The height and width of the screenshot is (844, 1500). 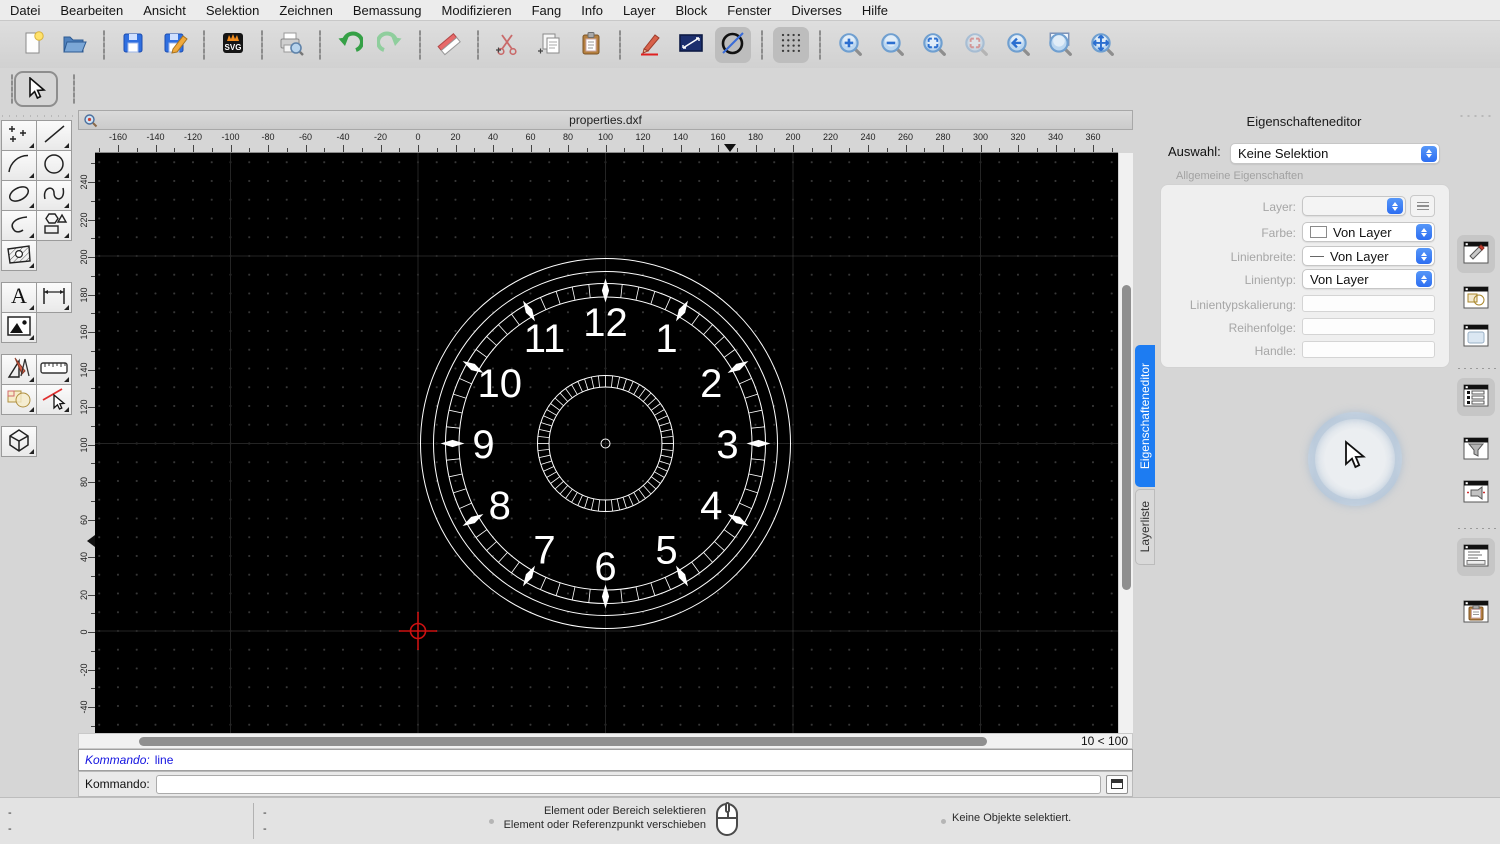 What do you see at coordinates (54, 225) in the screenshot?
I see `tool-polygon-button` at bounding box center [54, 225].